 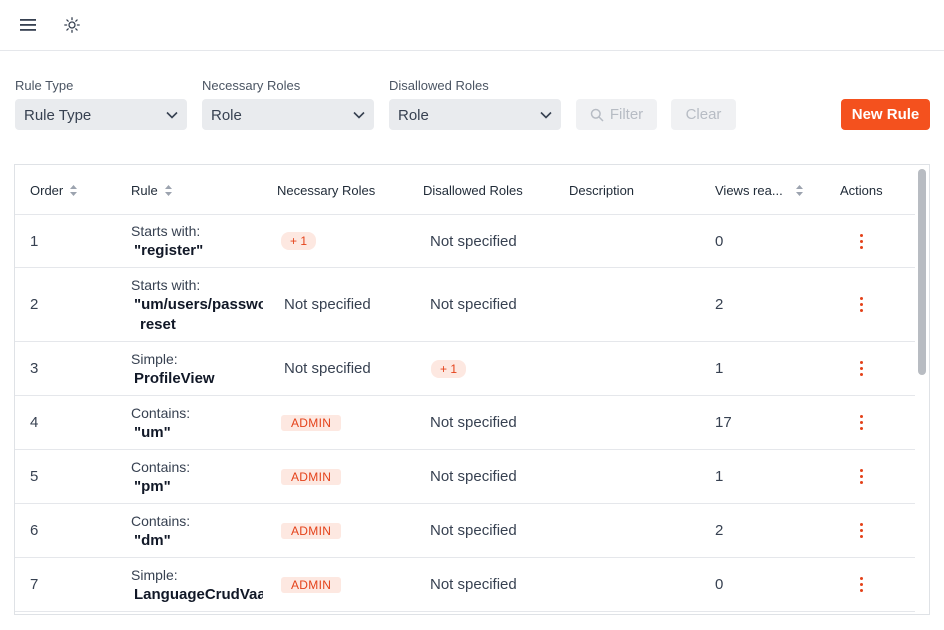 I want to click on cell-necessary-roles: + 1, so click(x=299, y=241).